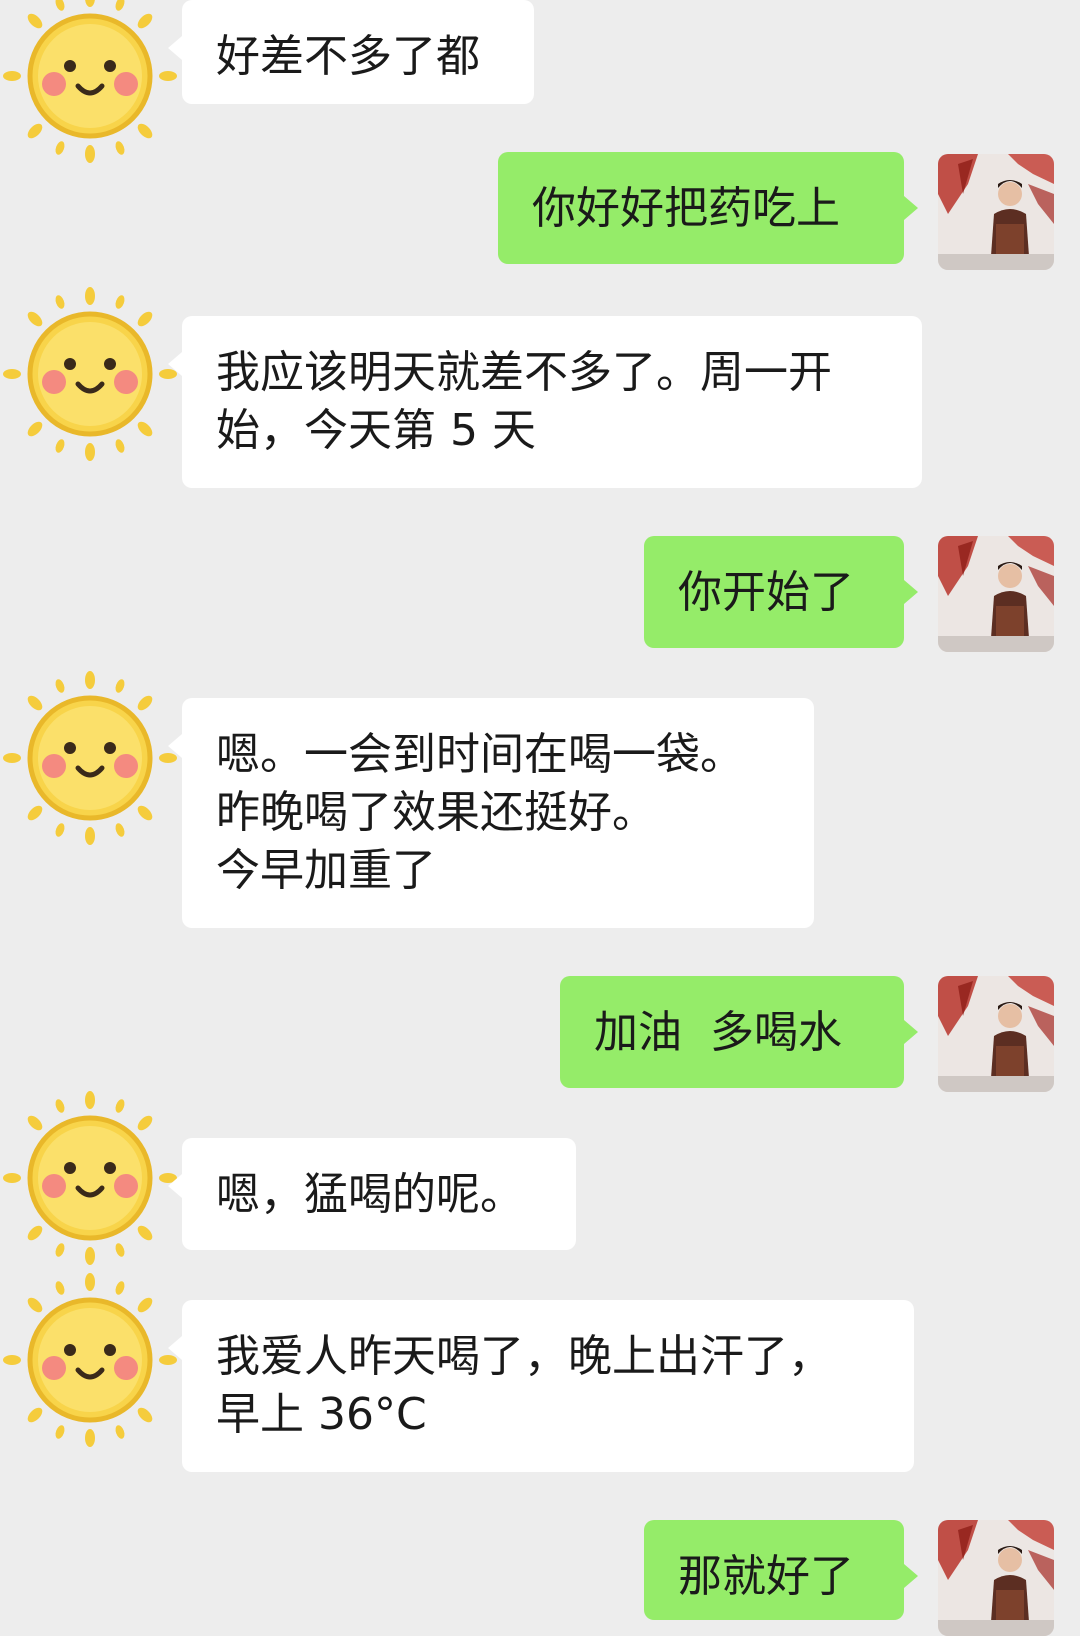 Image resolution: width=1080 pixels, height=1636 pixels. Describe the element at coordinates (781, 1570) in the screenshot. I see `outgoing-message-bubble: 那就好了` at that location.